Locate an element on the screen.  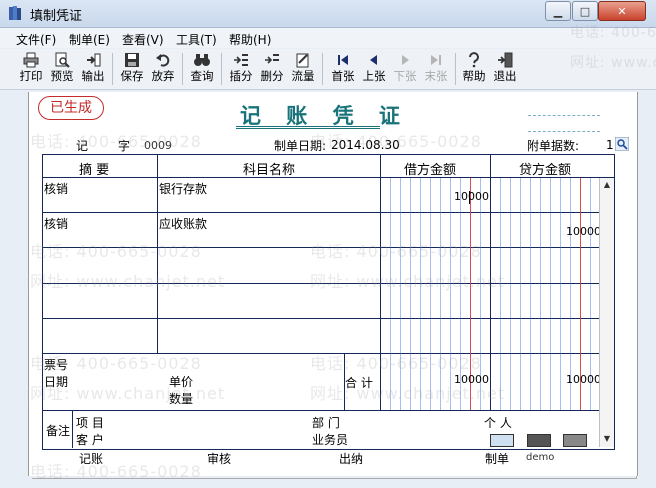
menu-help: 帮助(H) is located at coordinates (250, 39).